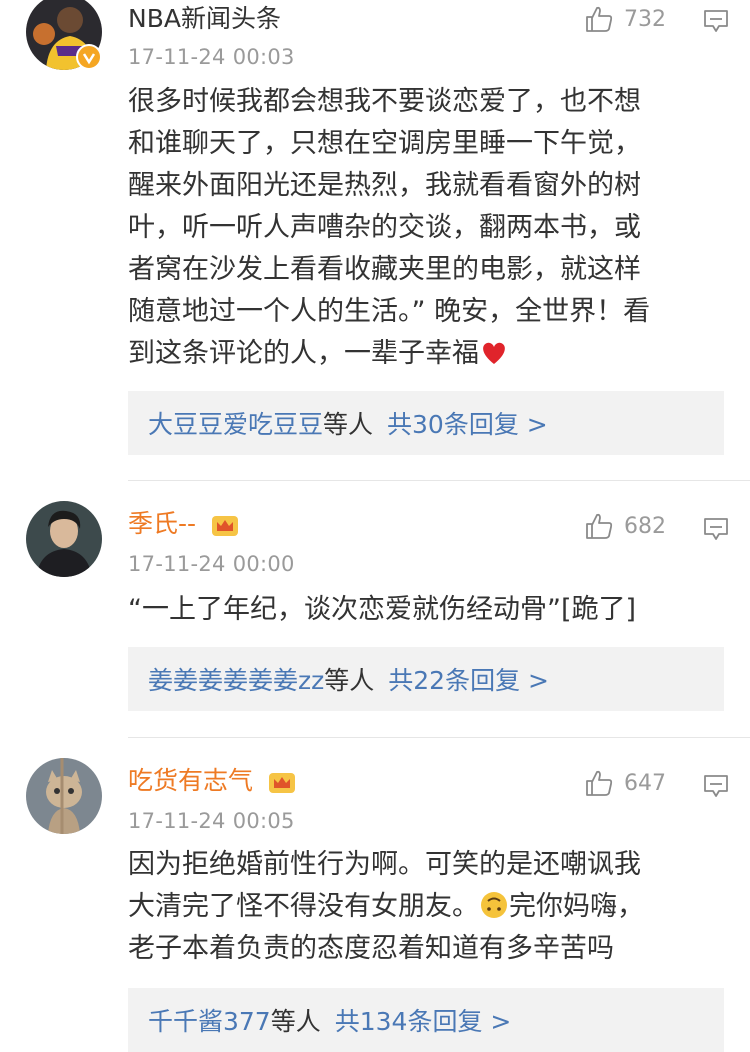  I want to click on username: 季氏--, so click(184, 524).